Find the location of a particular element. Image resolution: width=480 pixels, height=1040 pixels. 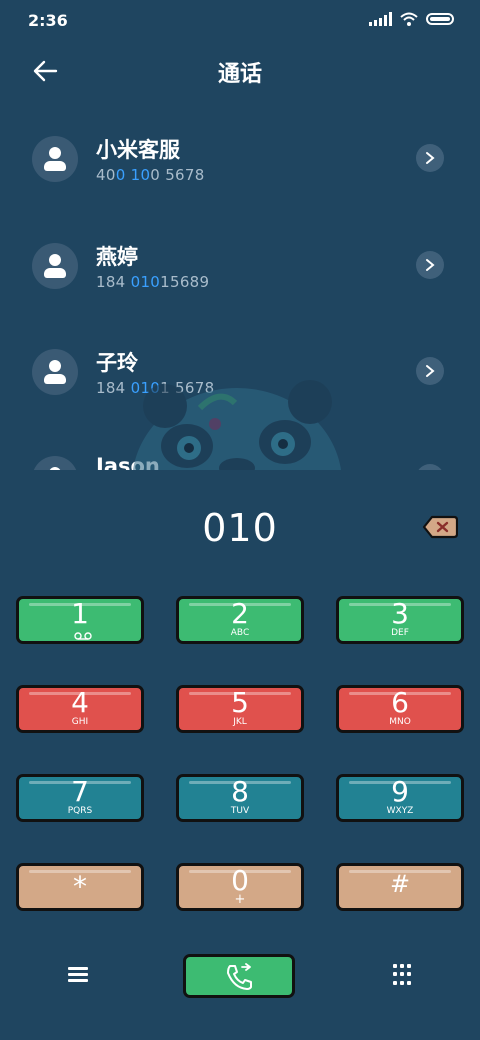

status-icons is located at coordinates (411, 19).